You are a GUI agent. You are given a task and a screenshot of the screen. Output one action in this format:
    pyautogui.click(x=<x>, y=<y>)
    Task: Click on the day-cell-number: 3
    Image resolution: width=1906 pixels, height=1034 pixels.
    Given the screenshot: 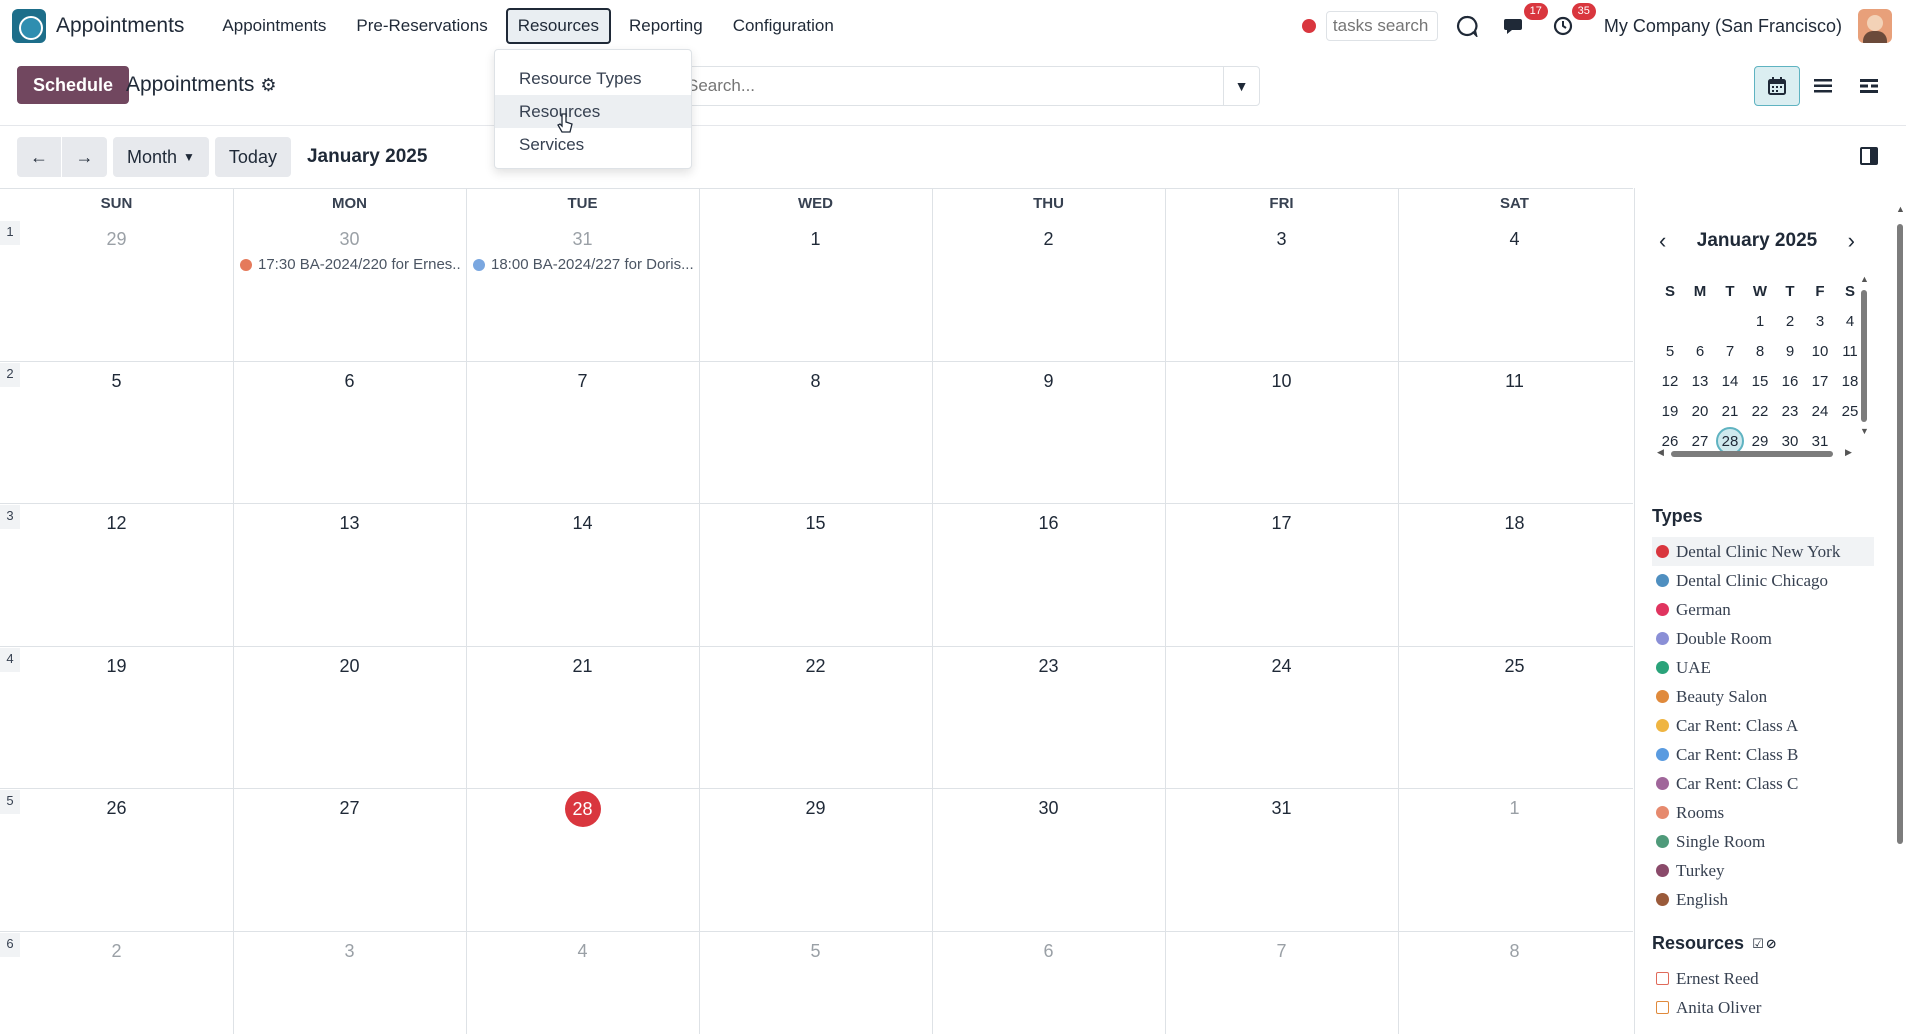 What is the action you would take?
    pyautogui.click(x=1281, y=239)
    